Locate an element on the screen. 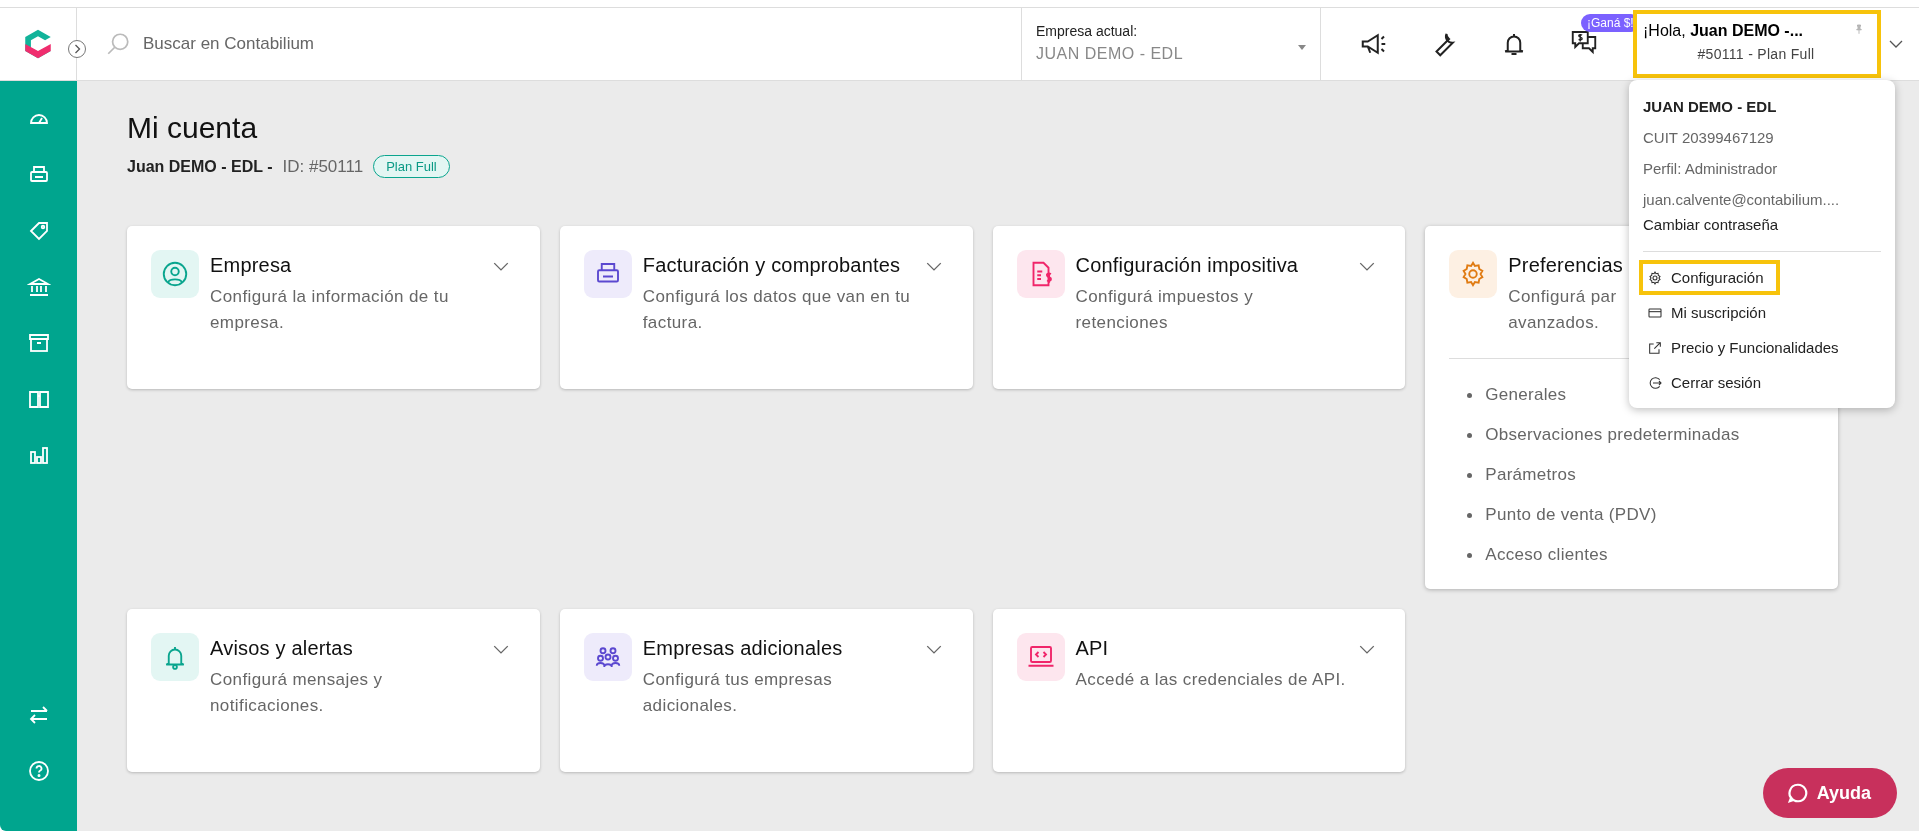 This screenshot has height=831, width=1919. help-chat-button: Ayuda is located at coordinates (1829, 793).